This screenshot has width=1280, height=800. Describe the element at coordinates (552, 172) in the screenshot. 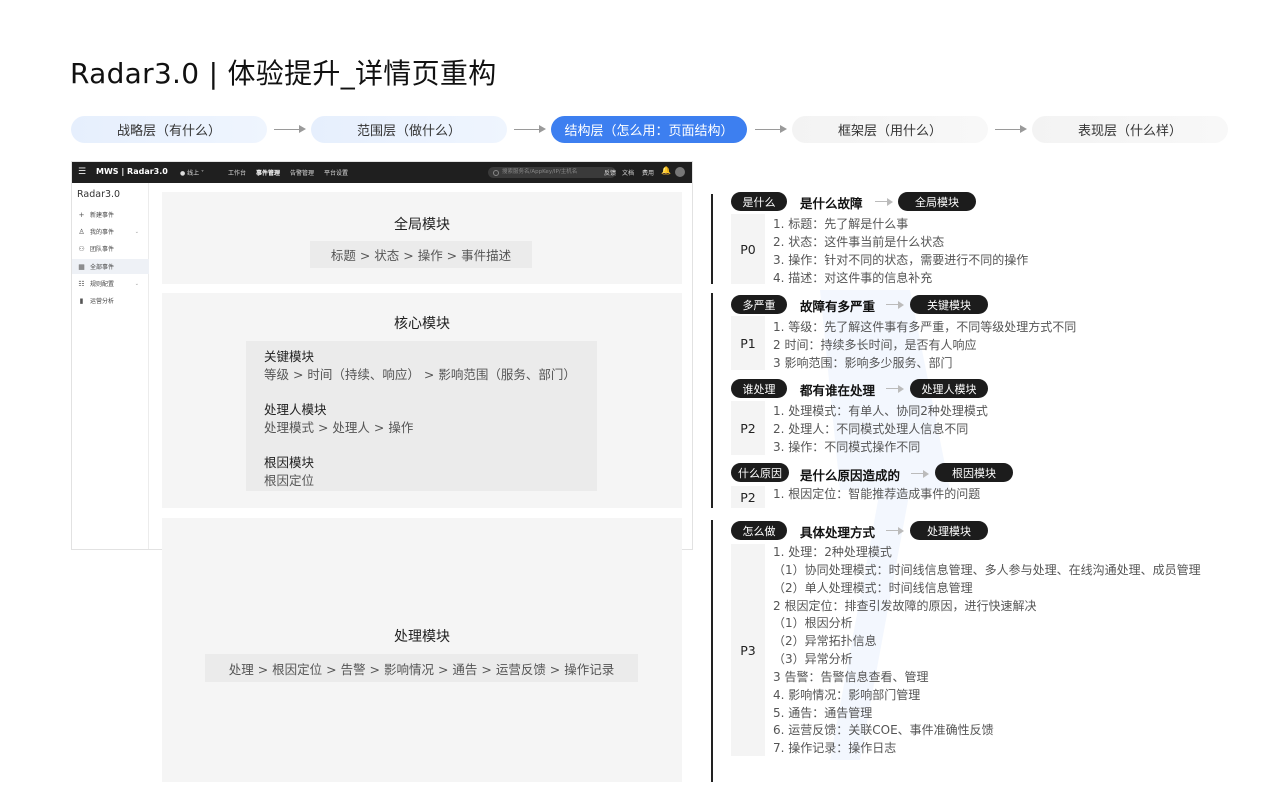

I see `search-input: 搜索服务名/AppKey/IP/主机名` at that location.